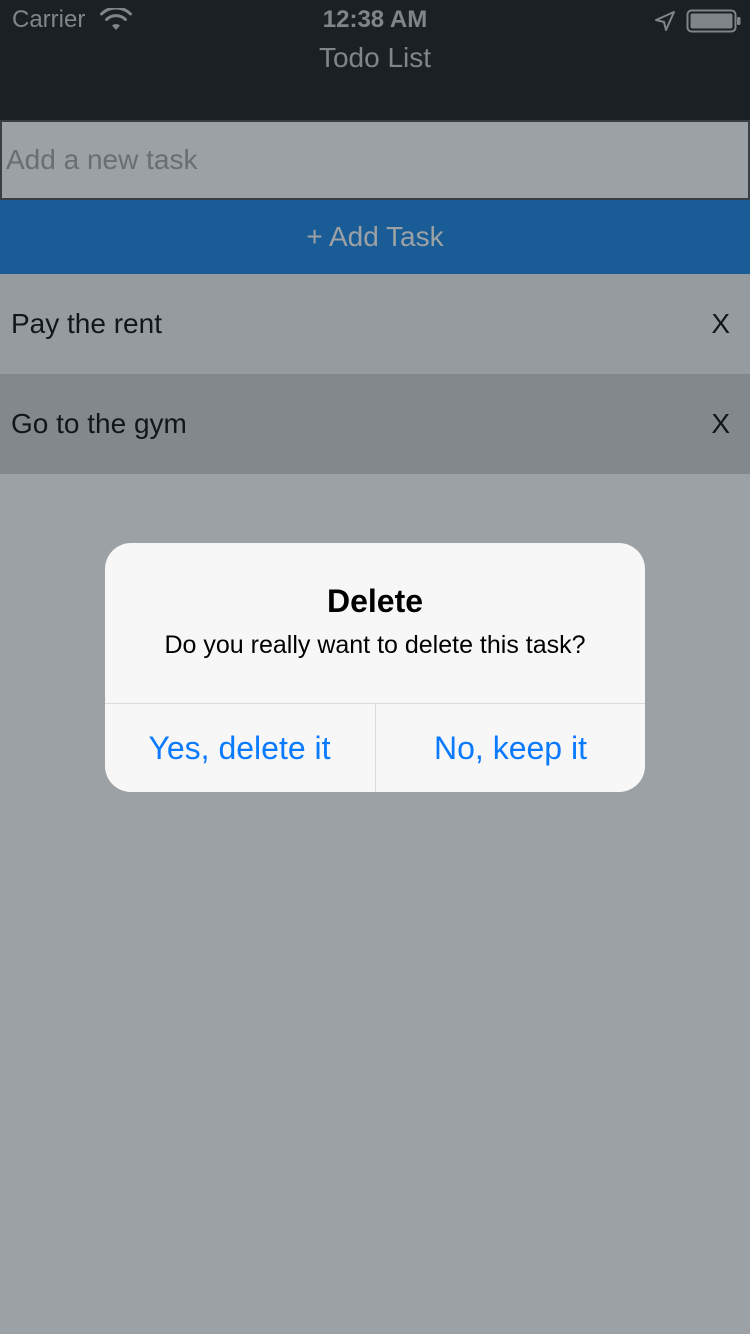 The height and width of the screenshot is (1334, 750). What do you see at coordinates (375, 645) in the screenshot?
I see `dialog-message: Do you really want to delete this task?` at bounding box center [375, 645].